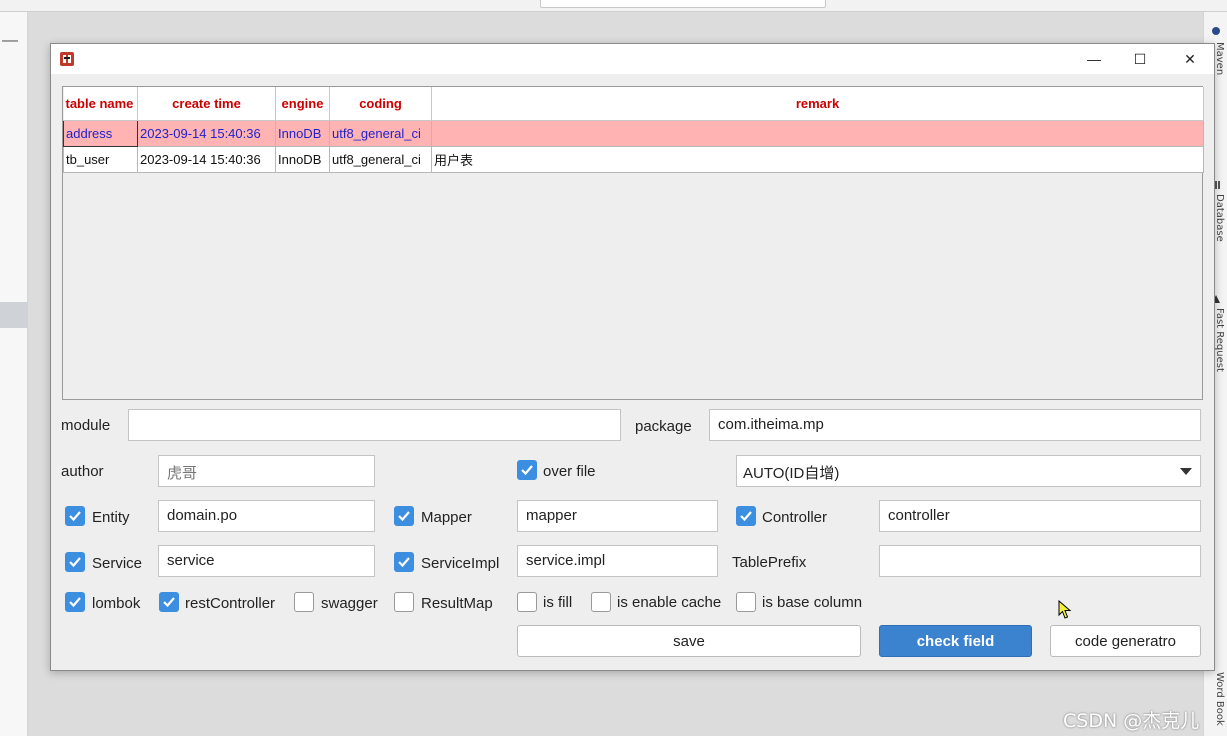  Describe the element at coordinates (67, 59) in the screenshot. I see `app-logo-icon` at that location.